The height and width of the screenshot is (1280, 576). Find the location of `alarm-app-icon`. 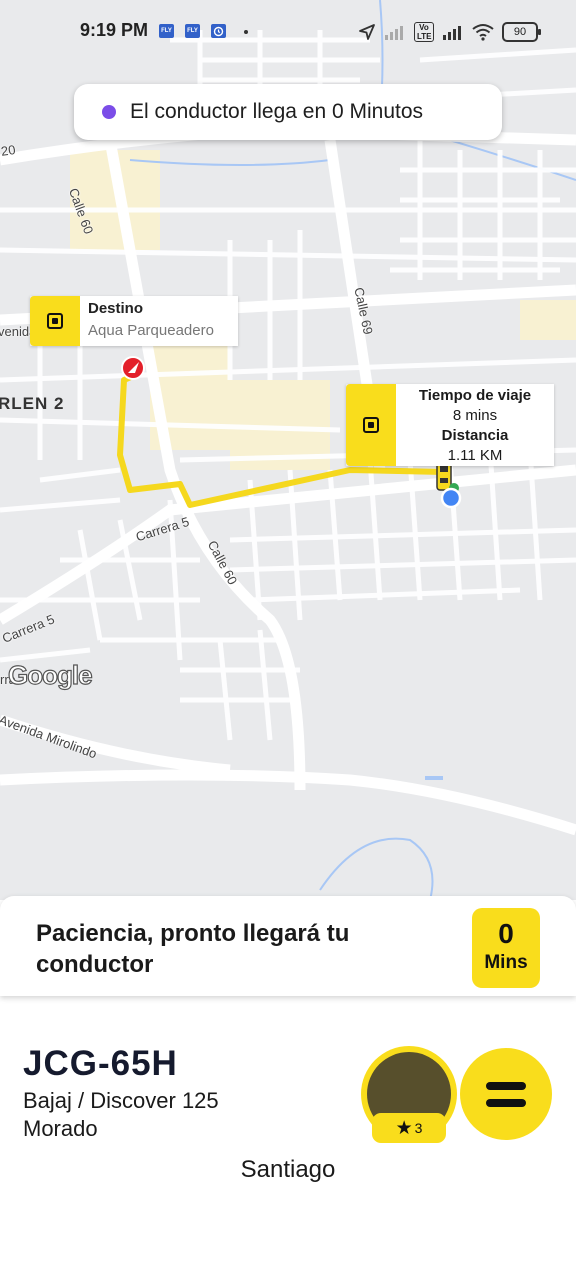

alarm-app-icon is located at coordinates (218, 31).